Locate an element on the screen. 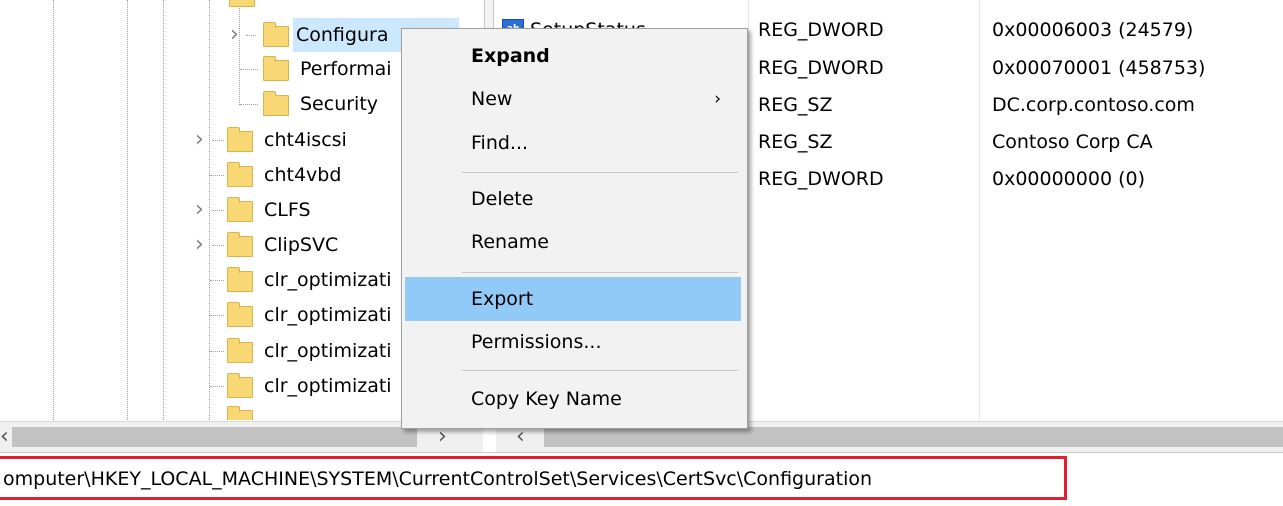 This screenshot has width=1283, height=506. menu-item-new: New › is located at coordinates (573, 99).